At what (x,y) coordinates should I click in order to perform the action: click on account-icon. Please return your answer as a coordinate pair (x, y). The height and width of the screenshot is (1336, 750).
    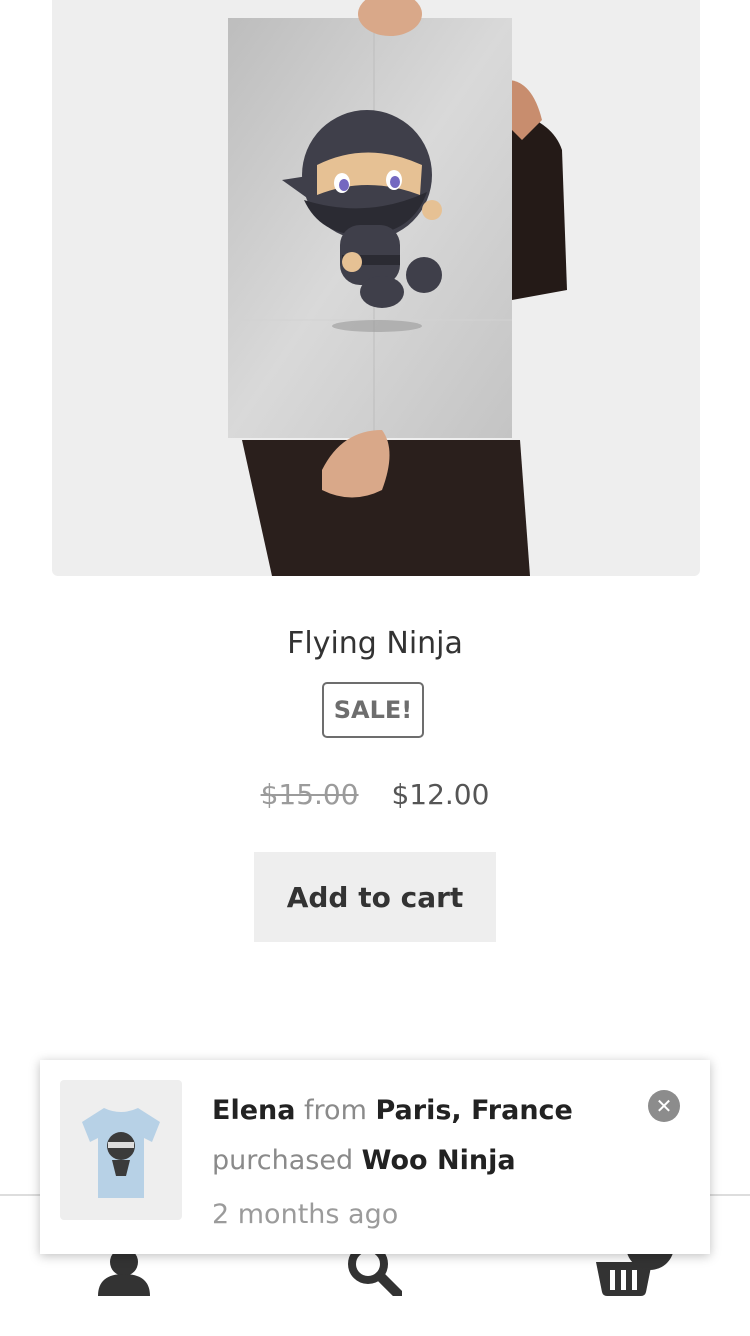
    Looking at the image, I should click on (124, 1274).